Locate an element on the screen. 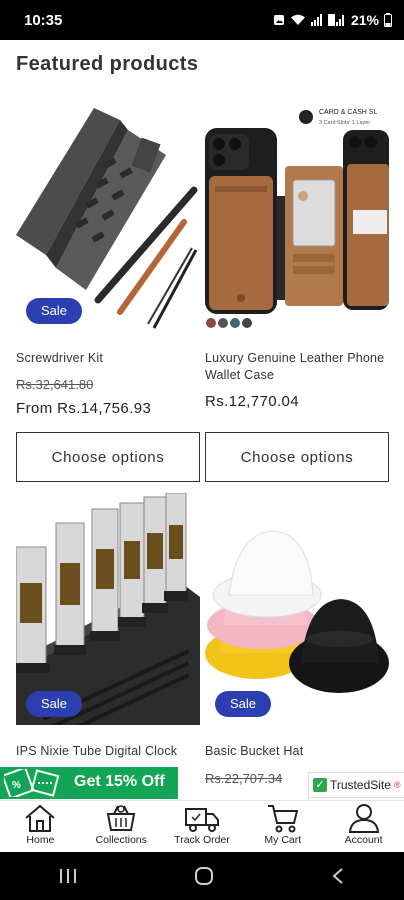 The image size is (404, 900). trusted-site-badge: ✓ TrustedSite ® is located at coordinates (356, 785).